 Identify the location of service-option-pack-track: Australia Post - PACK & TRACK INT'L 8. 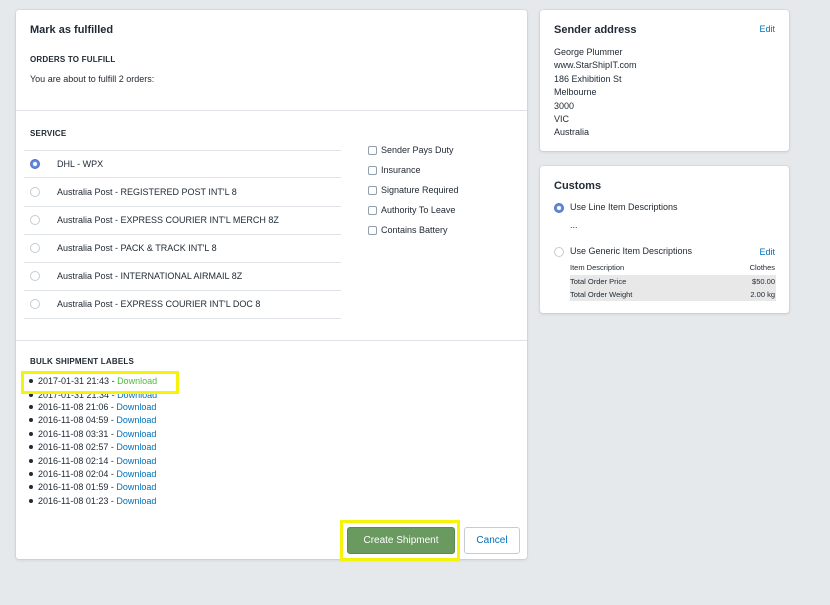
(182, 249).